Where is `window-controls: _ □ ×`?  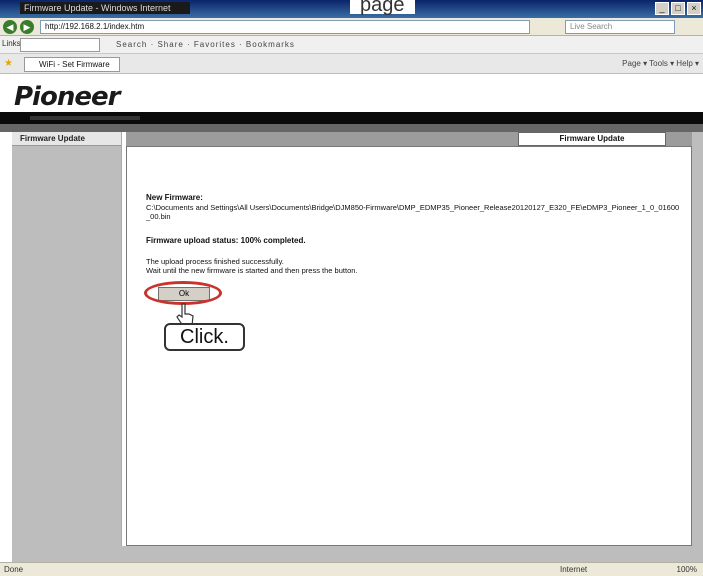
window-controls: _ □ × is located at coordinates (678, 8).